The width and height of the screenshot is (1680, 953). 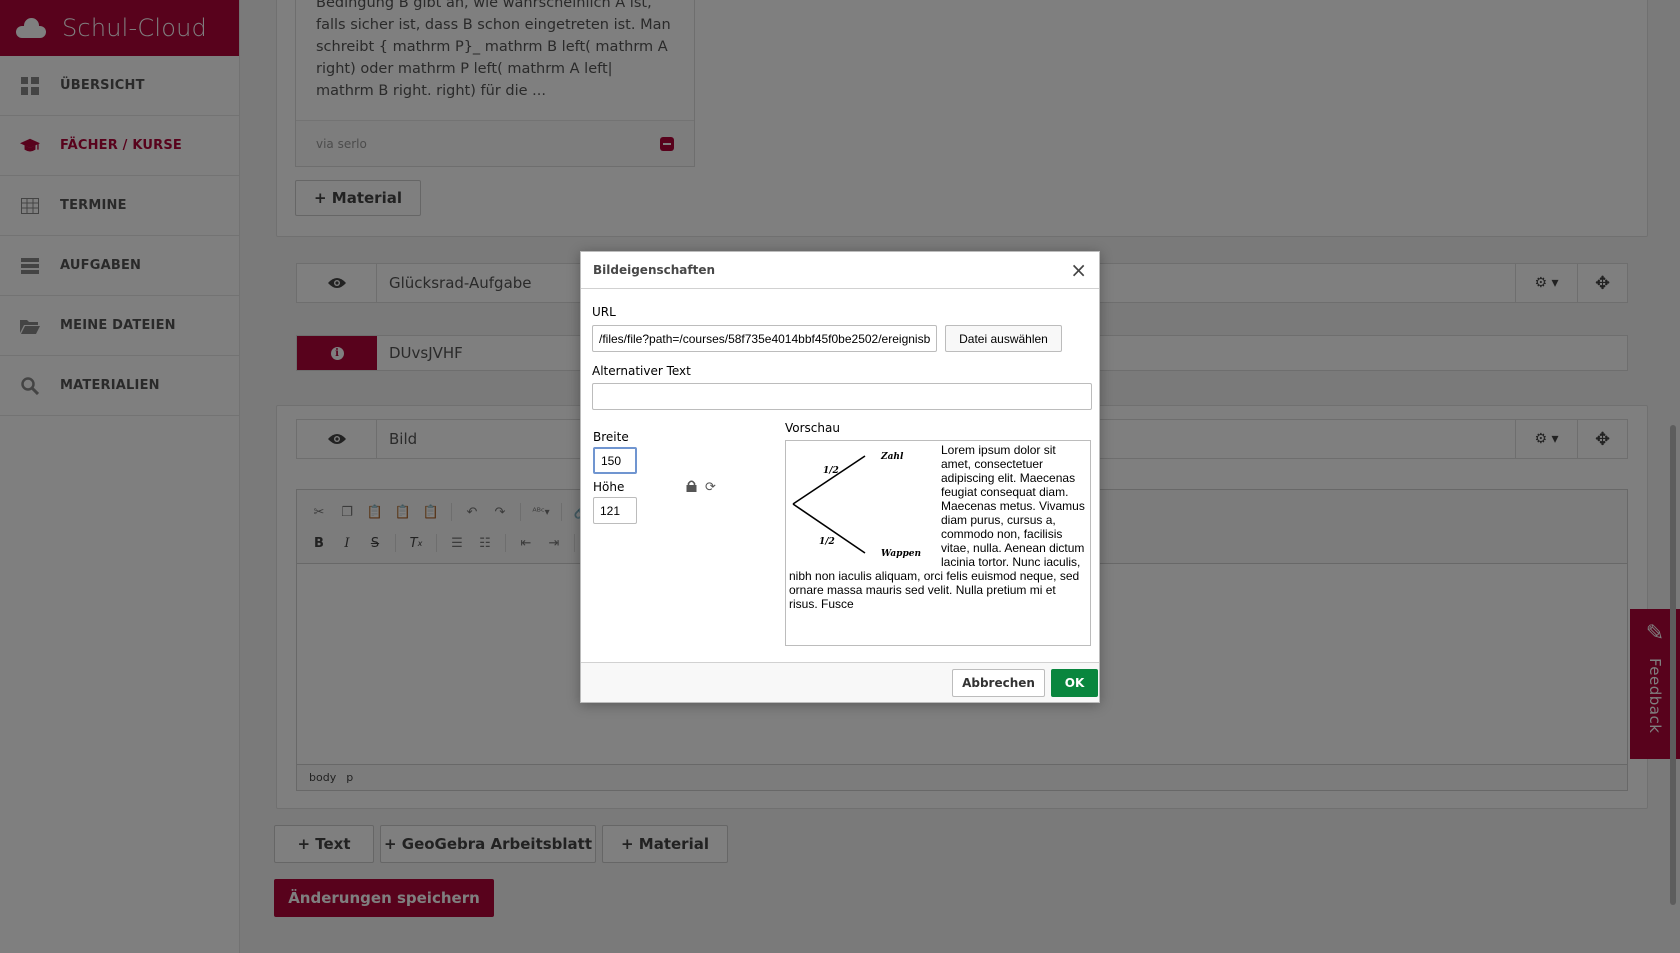 I want to click on url-label: URL, so click(x=604, y=312).